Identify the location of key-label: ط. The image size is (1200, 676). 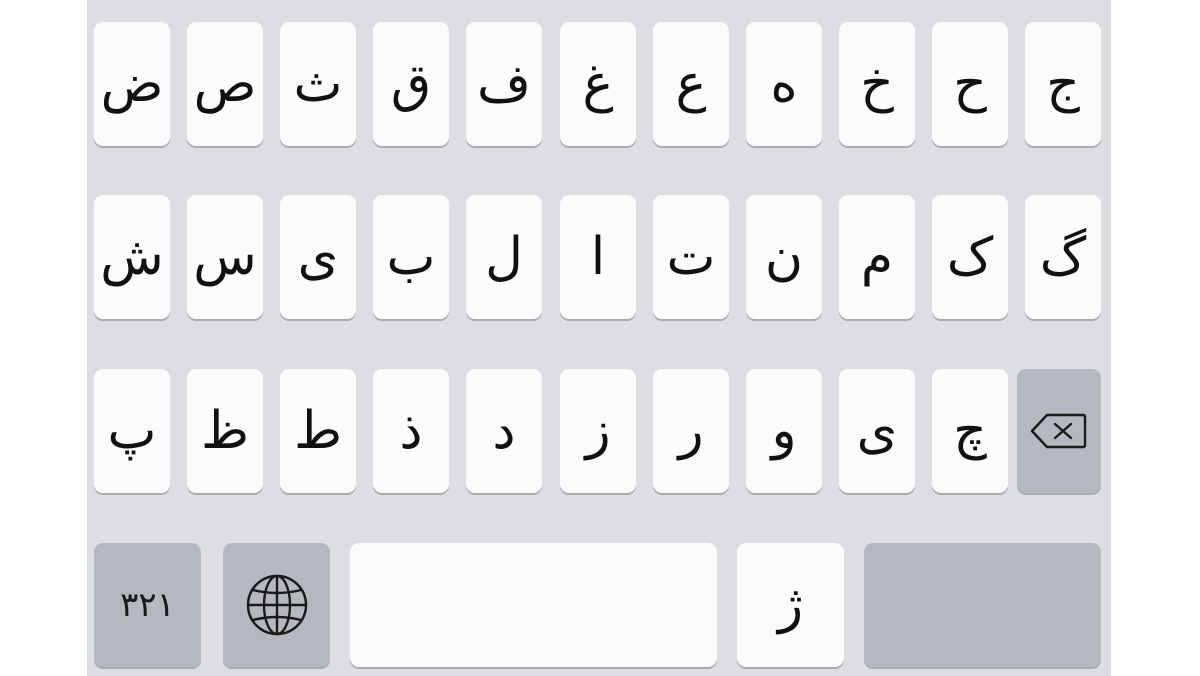
(318, 431).